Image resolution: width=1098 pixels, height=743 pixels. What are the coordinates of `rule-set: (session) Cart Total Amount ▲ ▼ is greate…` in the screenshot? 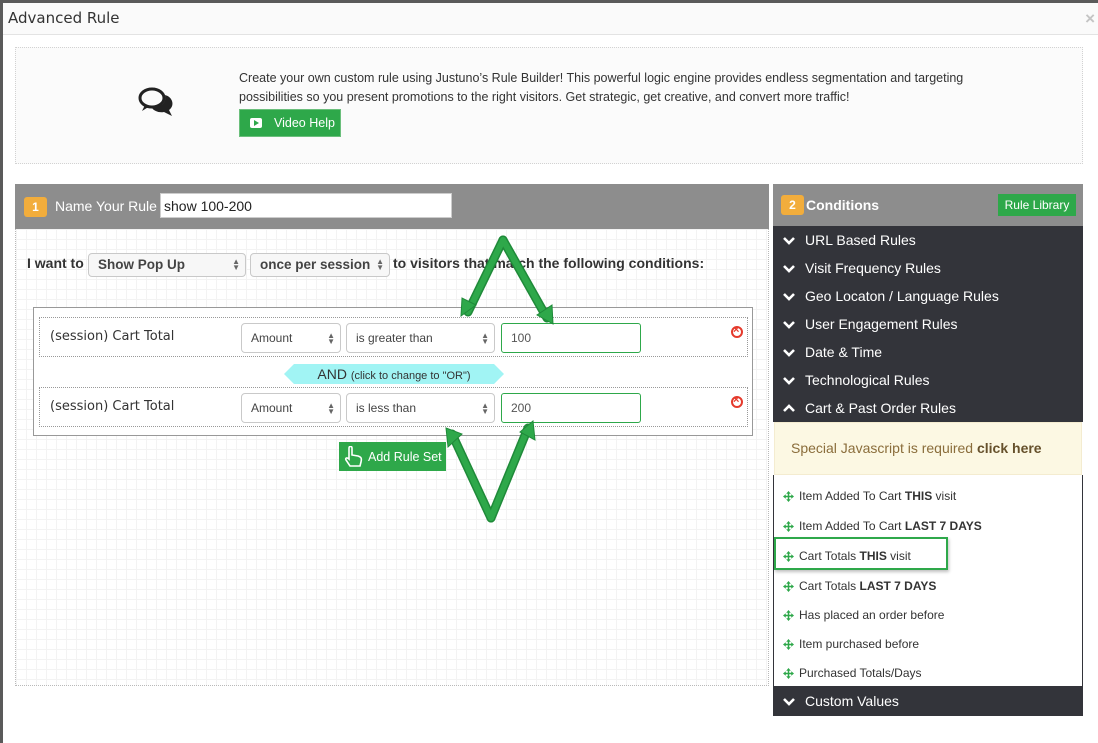 It's located at (393, 371).